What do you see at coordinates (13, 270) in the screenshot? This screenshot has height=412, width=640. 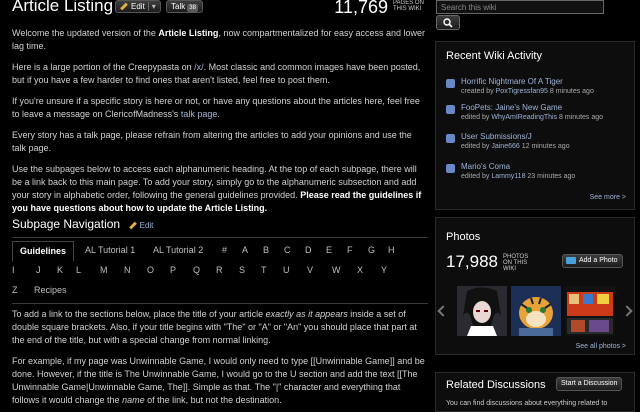 I see `tab-i: I` at bounding box center [13, 270].